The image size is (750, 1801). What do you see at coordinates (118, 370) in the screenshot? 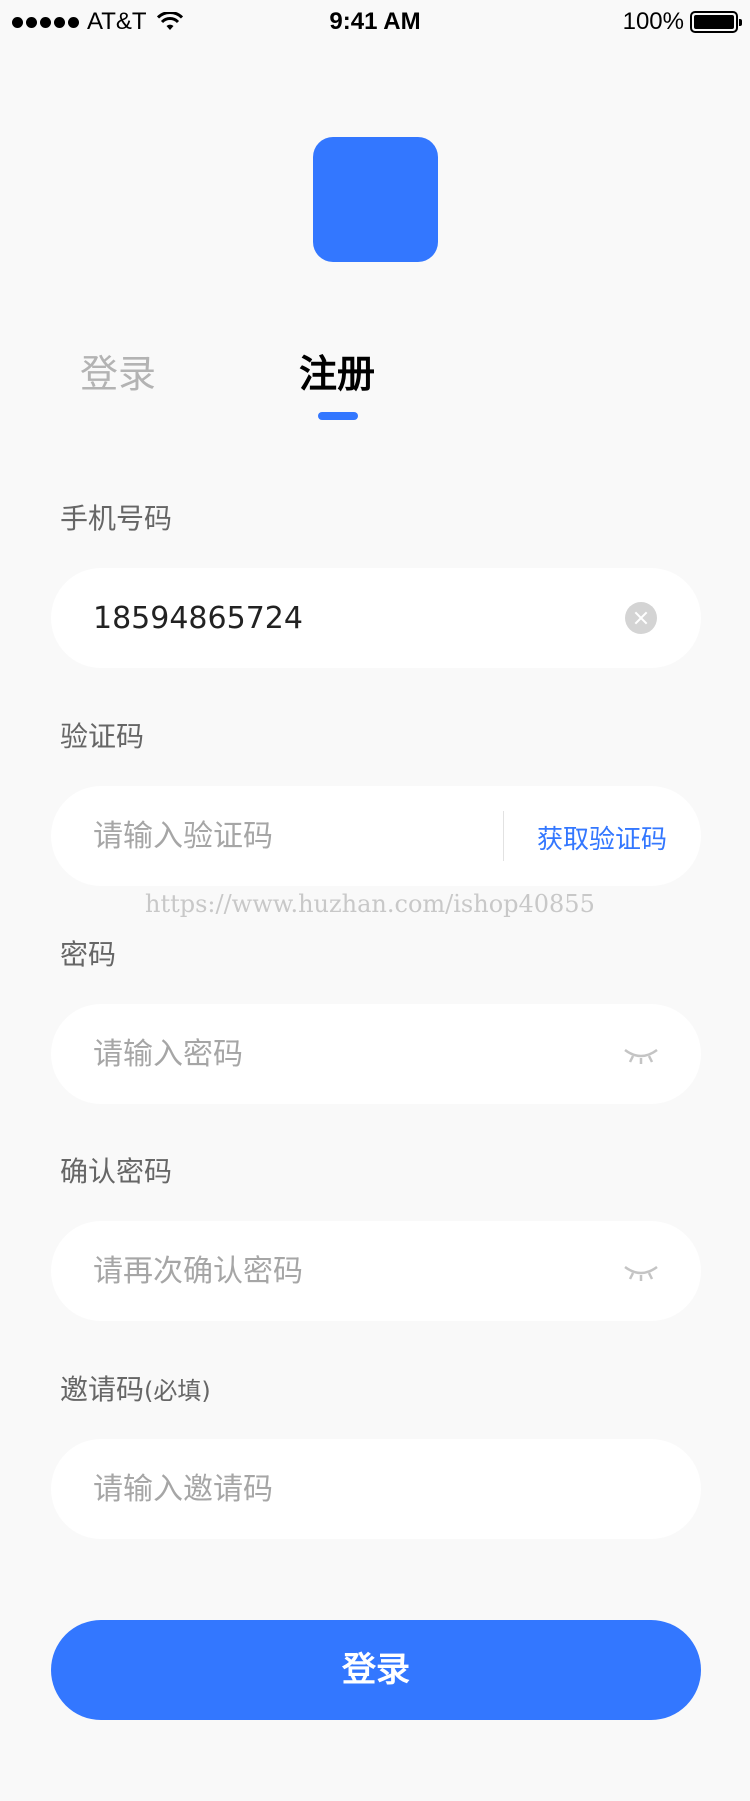
I see `tab-login: 登录` at bounding box center [118, 370].